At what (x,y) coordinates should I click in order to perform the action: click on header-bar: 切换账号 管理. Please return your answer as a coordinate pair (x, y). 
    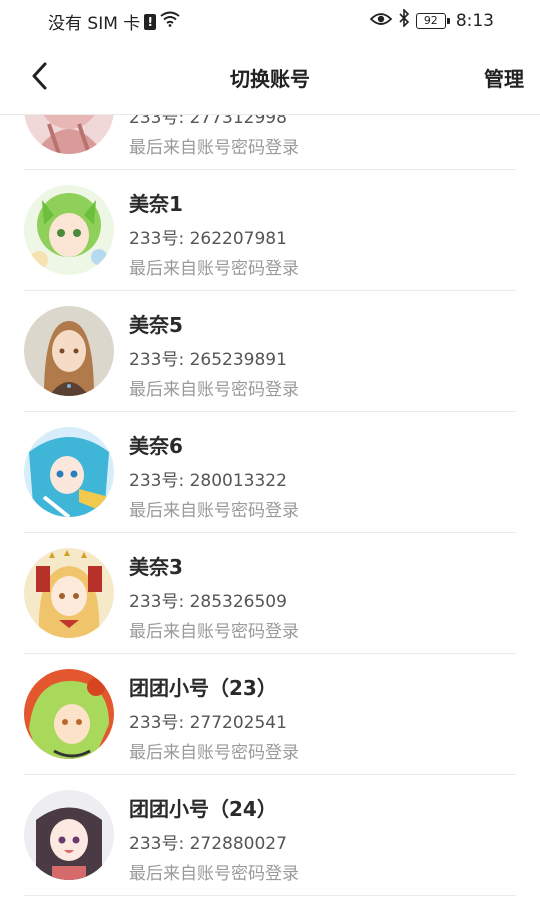
    Looking at the image, I should click on (270, 77).